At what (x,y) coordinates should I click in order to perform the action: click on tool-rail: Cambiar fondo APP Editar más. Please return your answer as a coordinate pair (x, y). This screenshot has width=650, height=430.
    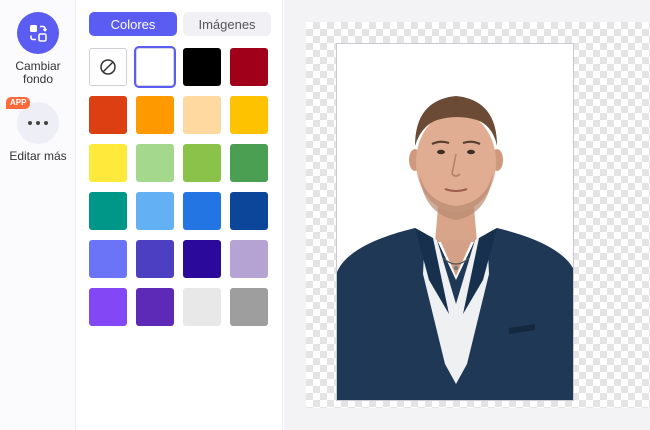
    Looking at the image, I should click on (38, 215).